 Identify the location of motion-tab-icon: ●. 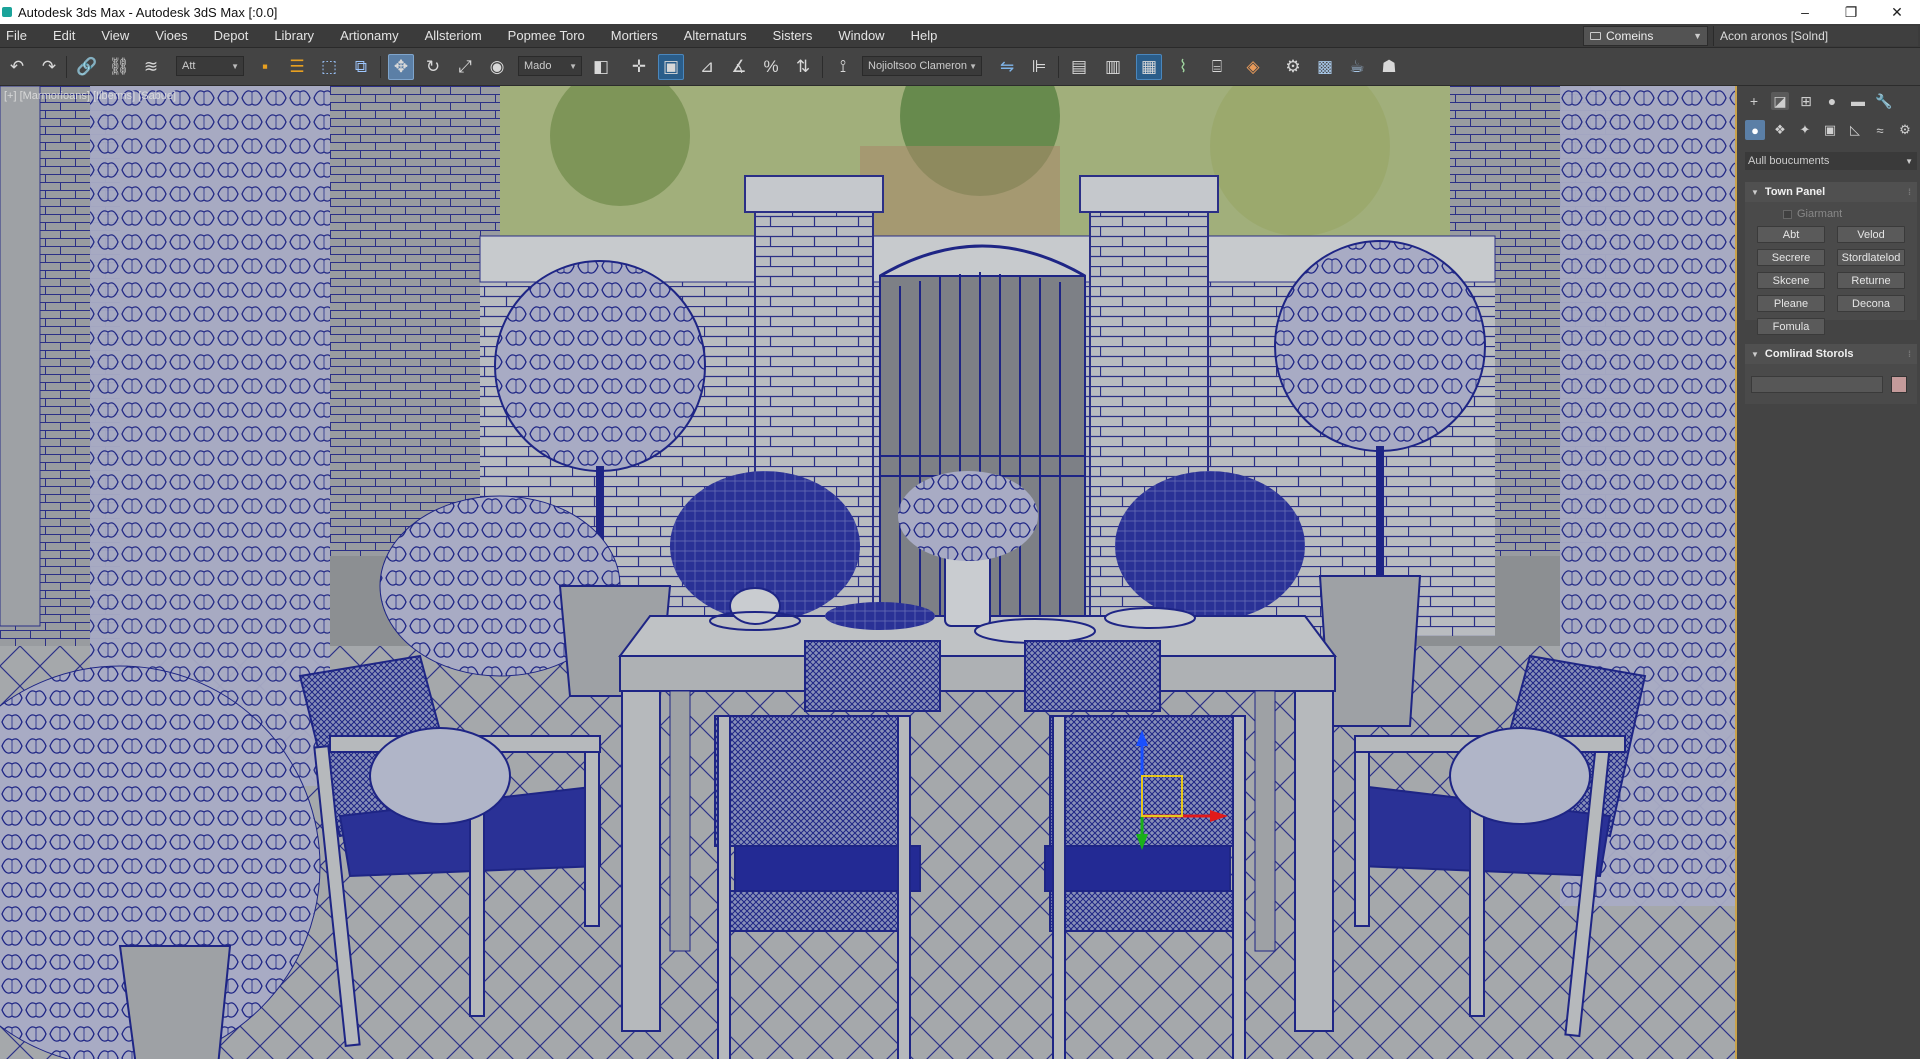
(1832, 101).